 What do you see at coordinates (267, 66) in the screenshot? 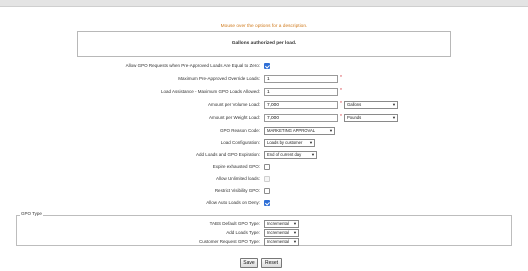
I see `allow-gpo-zero-checkbox` at bounding box center [267, 66].